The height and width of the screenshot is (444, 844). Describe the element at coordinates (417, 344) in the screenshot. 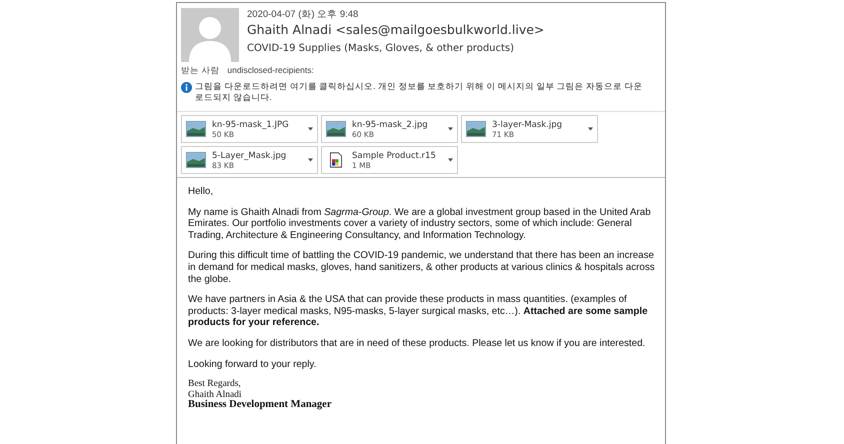

I see `paragraph: We are looking for distributors that are in need of these products. Please let us know if you are interested.` at that location.